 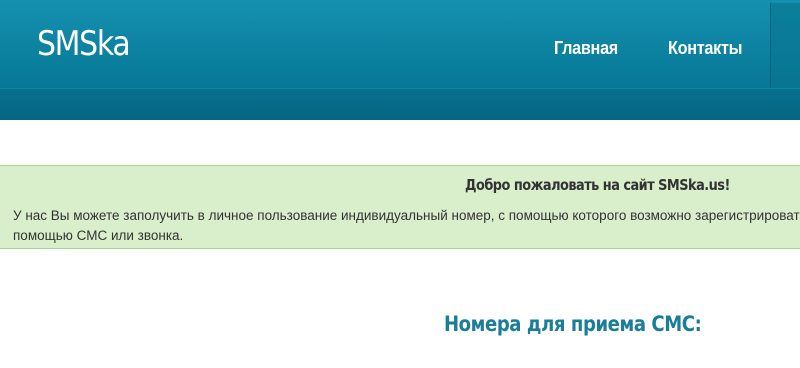 I want to click on numbers-heading: Номера для приема СМС:, so click(x=573, y=324).